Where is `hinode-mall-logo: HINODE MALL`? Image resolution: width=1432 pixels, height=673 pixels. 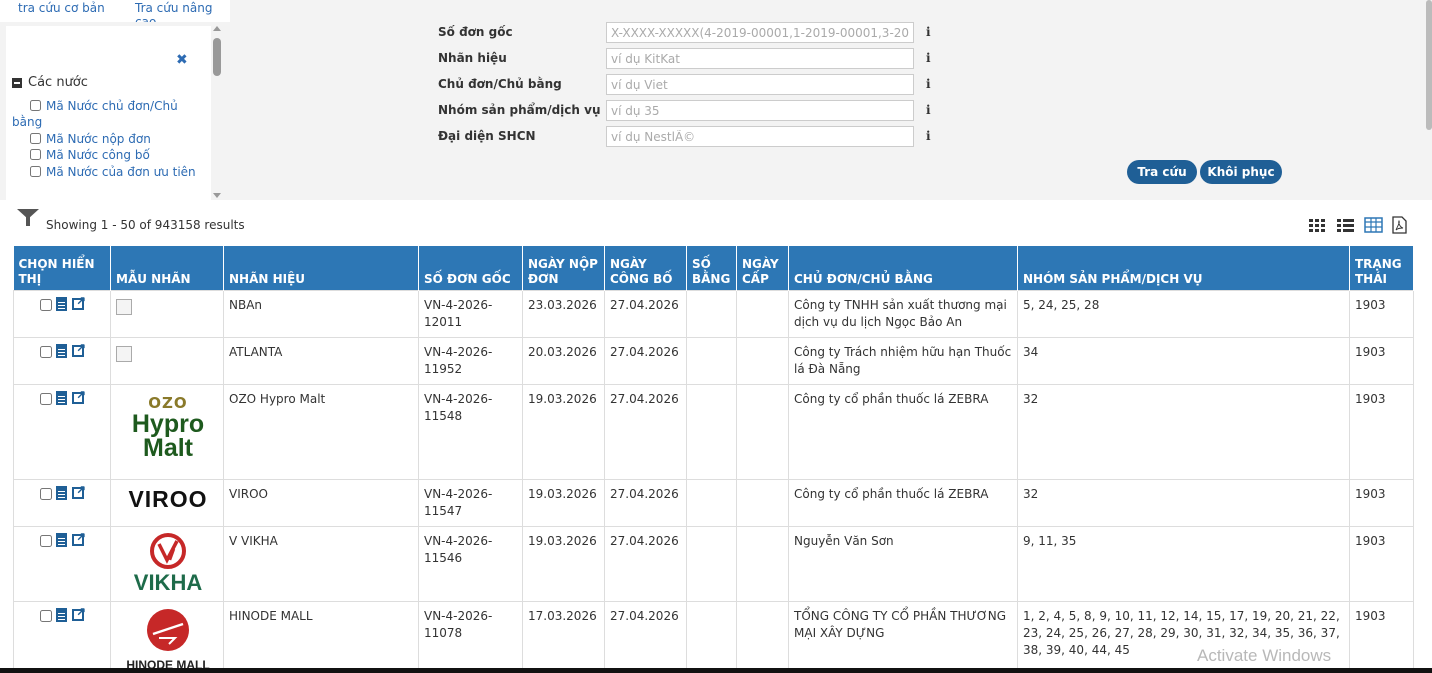 hinode-mall-logo: HINODE MALL is located at coordinates (168, 640).